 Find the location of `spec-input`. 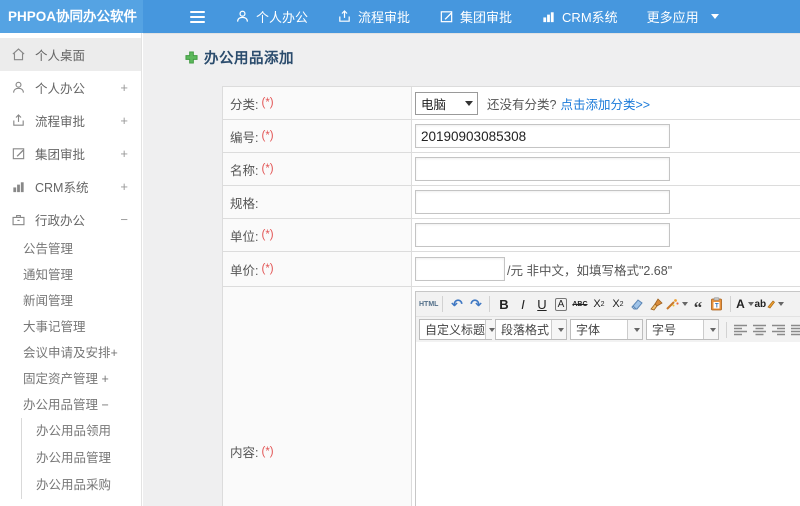

spec-input is located at coordinates (542, 202).